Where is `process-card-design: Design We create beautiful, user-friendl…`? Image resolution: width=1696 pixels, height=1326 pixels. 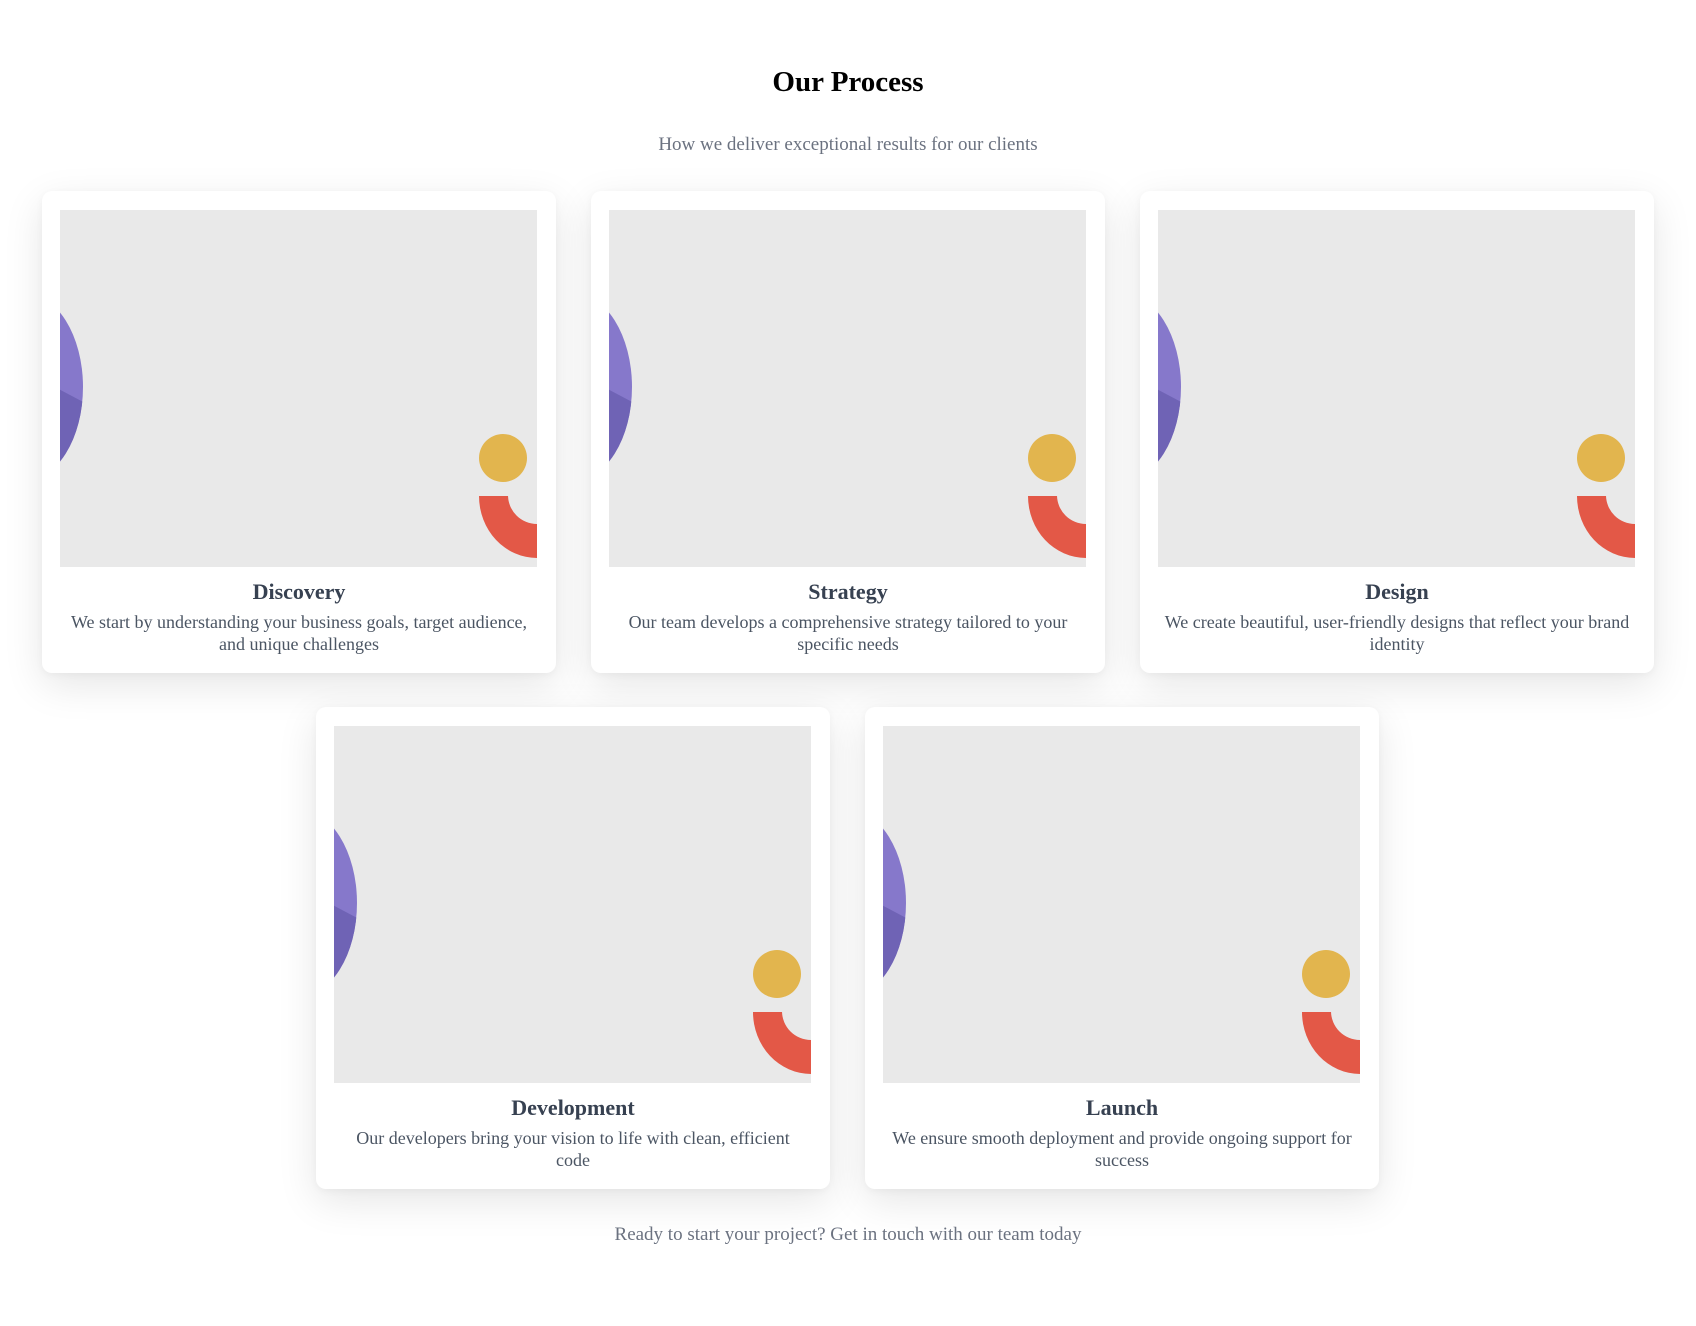 process-card-design: Design We create beautiful, user-friendl… is located at coordinates (1397, 432).